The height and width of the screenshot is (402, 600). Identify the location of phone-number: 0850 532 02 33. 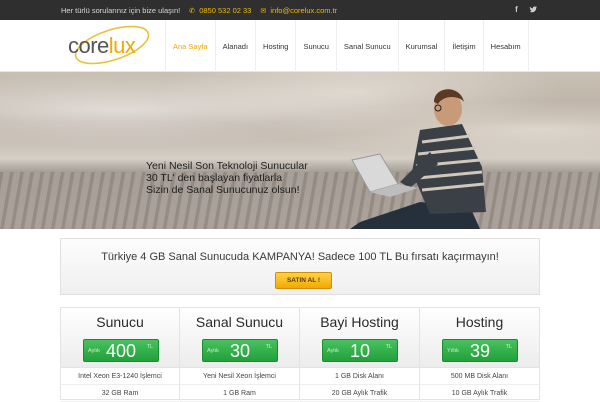
(225, 10).